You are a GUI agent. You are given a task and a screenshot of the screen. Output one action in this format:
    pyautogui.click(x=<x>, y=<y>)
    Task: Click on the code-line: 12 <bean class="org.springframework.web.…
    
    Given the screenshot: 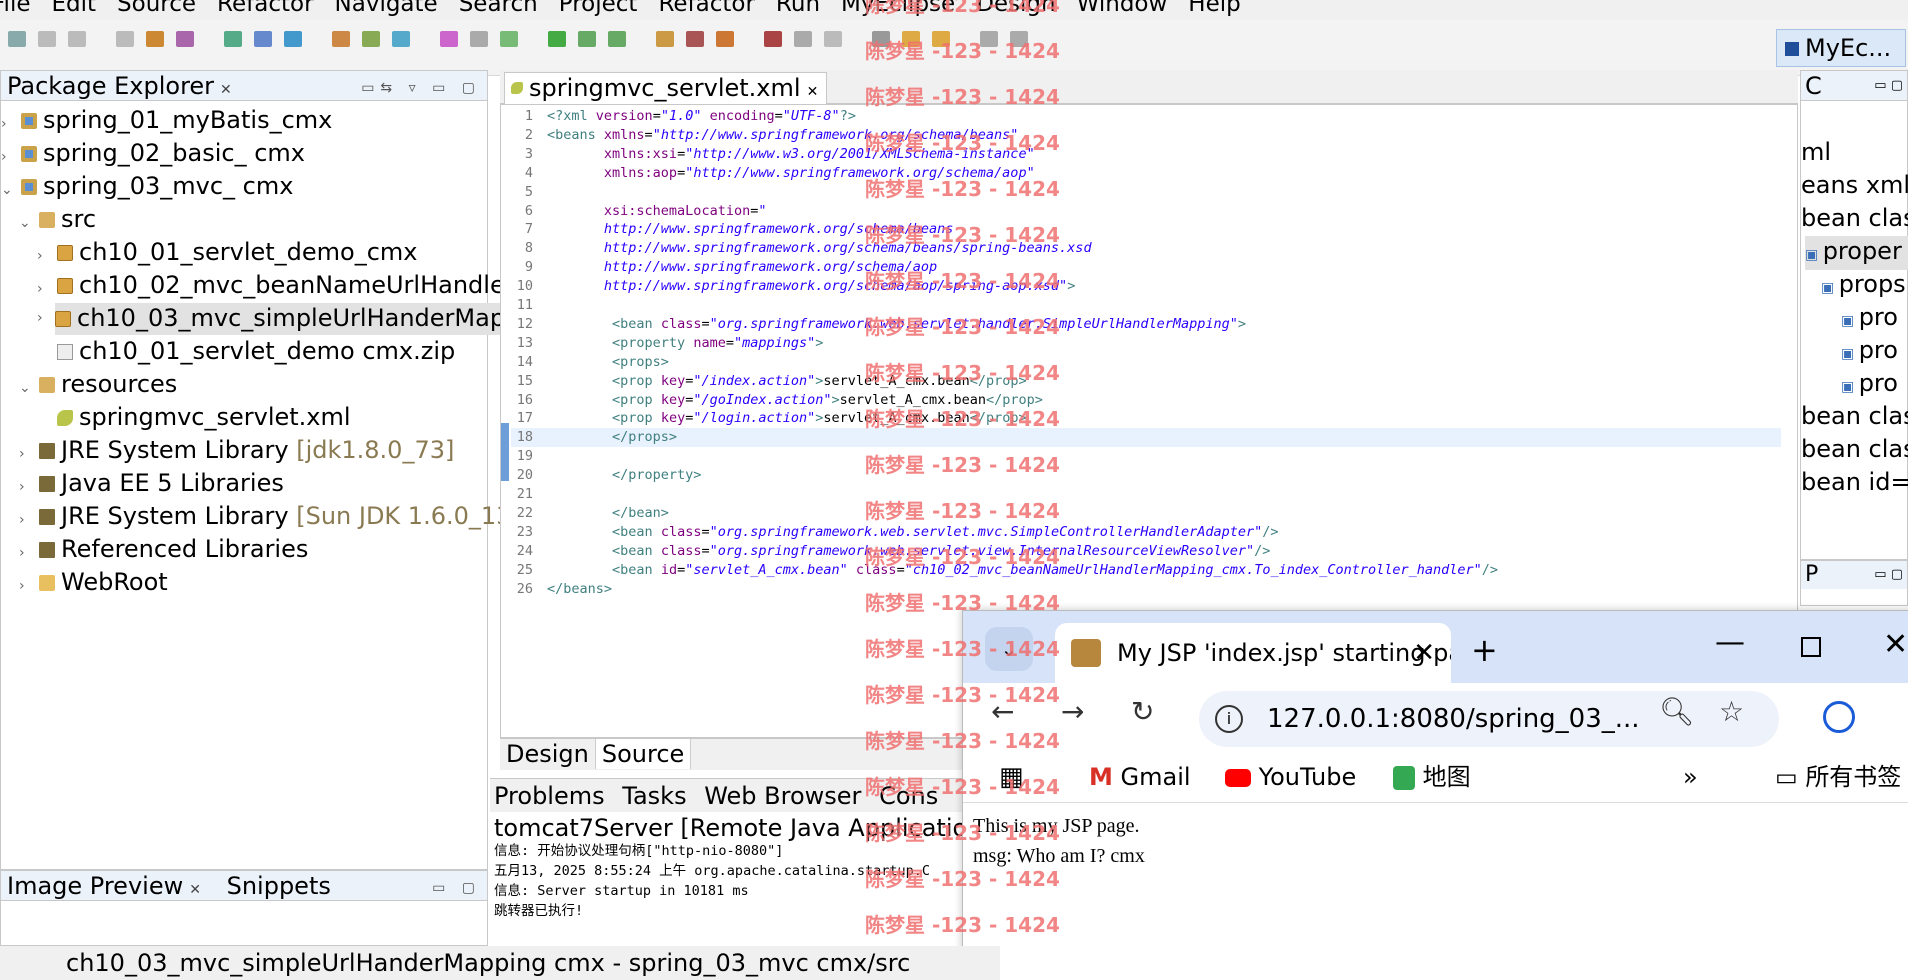 What is the action you would take?
    pyautogui.click(x=1146, y=324)
    